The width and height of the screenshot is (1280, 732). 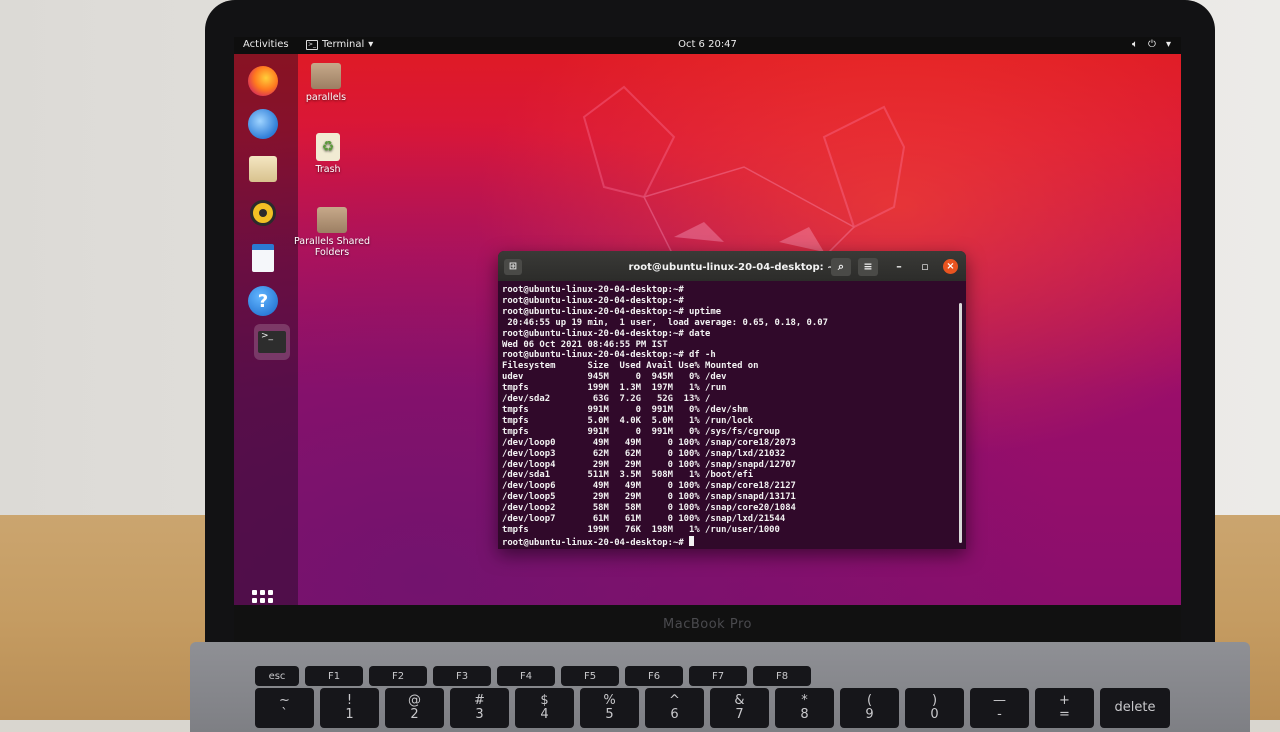 I want to click on terminal-line: Wed 06 Oct 2021 08:46:55 PM IST, so click(x=585, y=344).